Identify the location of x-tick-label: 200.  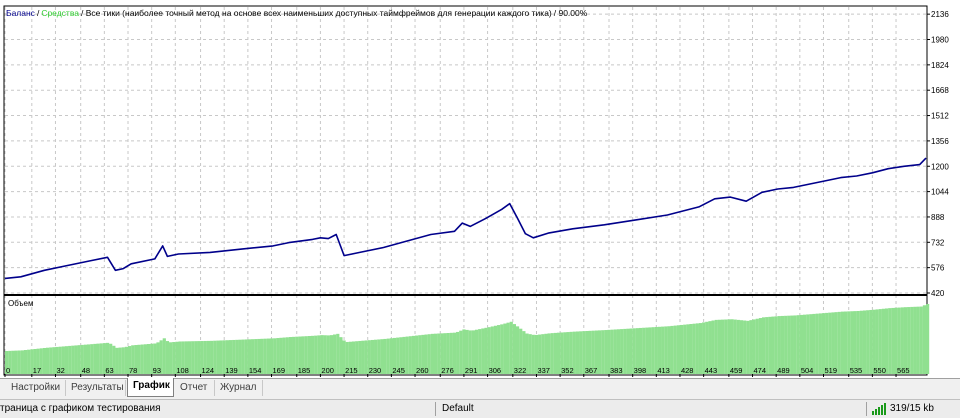
(327, 370).